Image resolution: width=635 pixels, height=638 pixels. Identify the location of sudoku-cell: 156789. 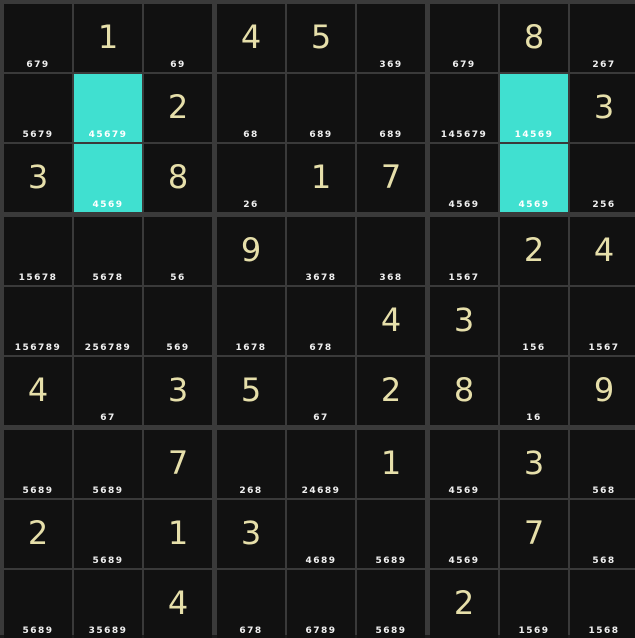
(38, 321).